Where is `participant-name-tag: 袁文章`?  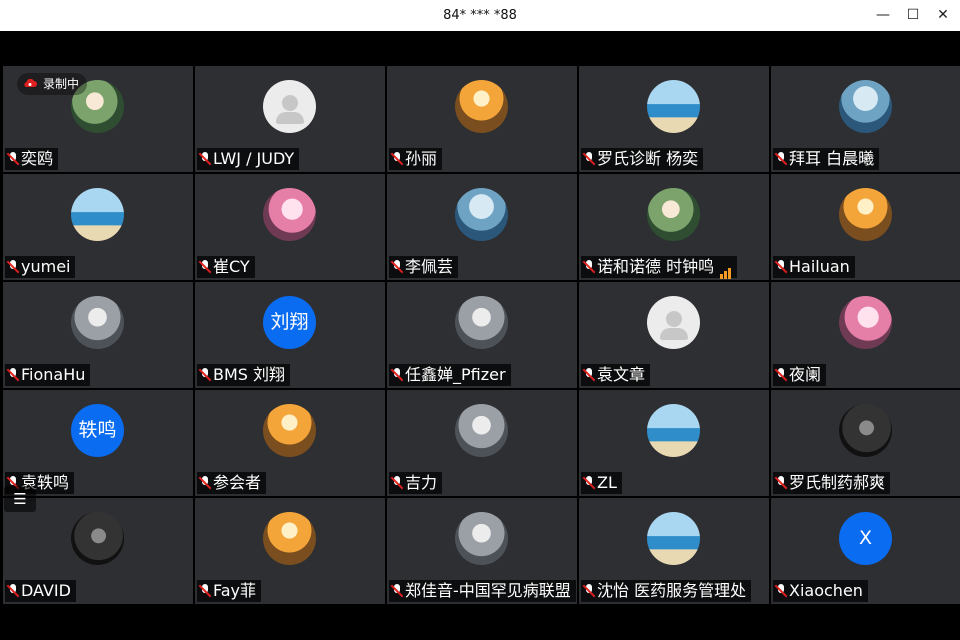 participant-name-tag: 袁文章 is located at coordinates (616, 375).